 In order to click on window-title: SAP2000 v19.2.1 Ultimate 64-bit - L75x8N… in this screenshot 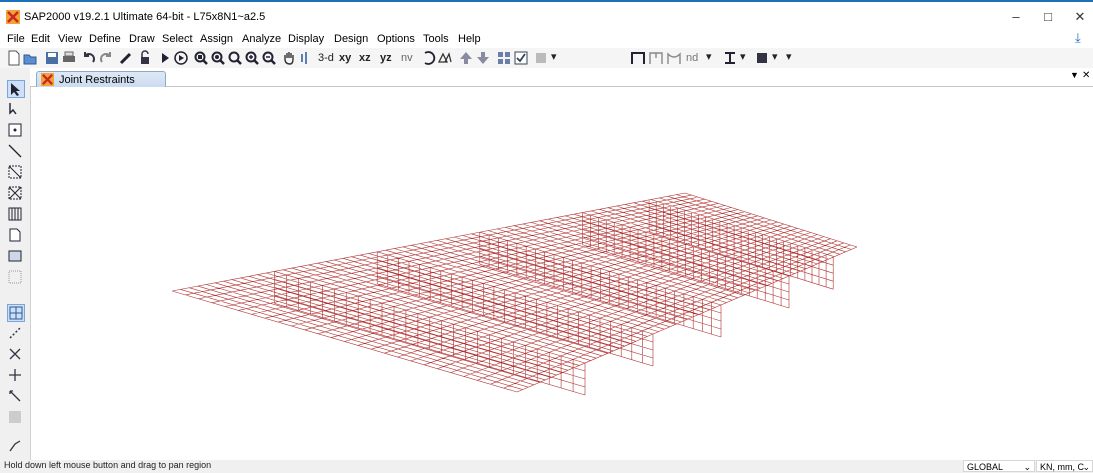, I will do `click(145, 17)`.